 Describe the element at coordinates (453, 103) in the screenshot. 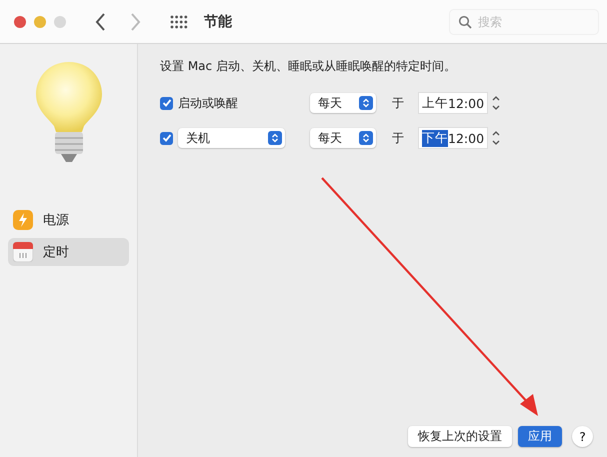

I see `time-field: 上午12:00` at that location.